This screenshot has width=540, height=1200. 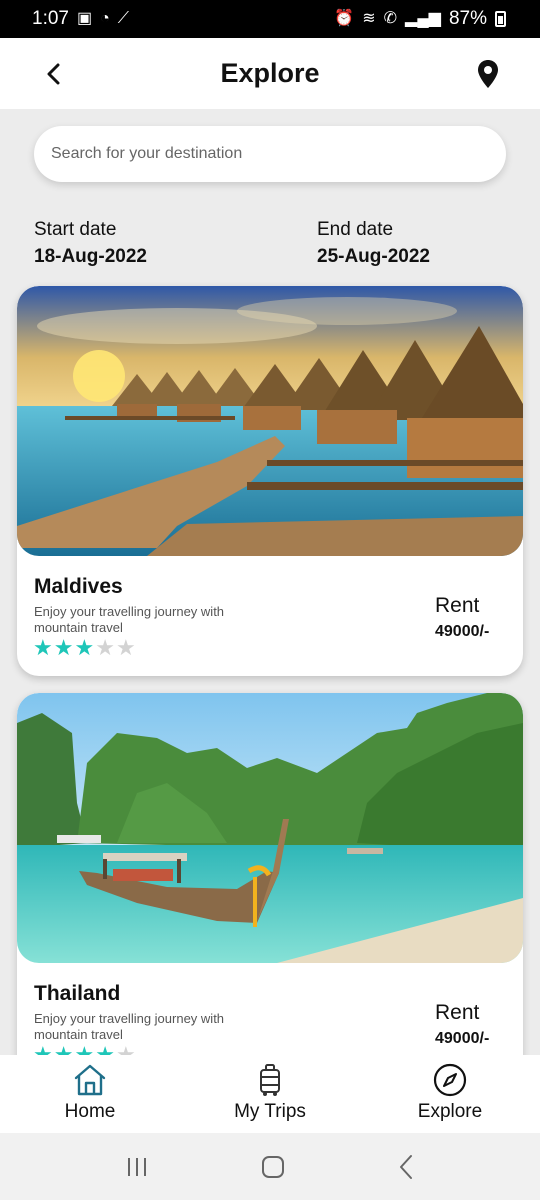 What do you see at coordinates (467, 18) in the screenshot?
I see `battery-percent: 87%` at bounding box center [467, 18].